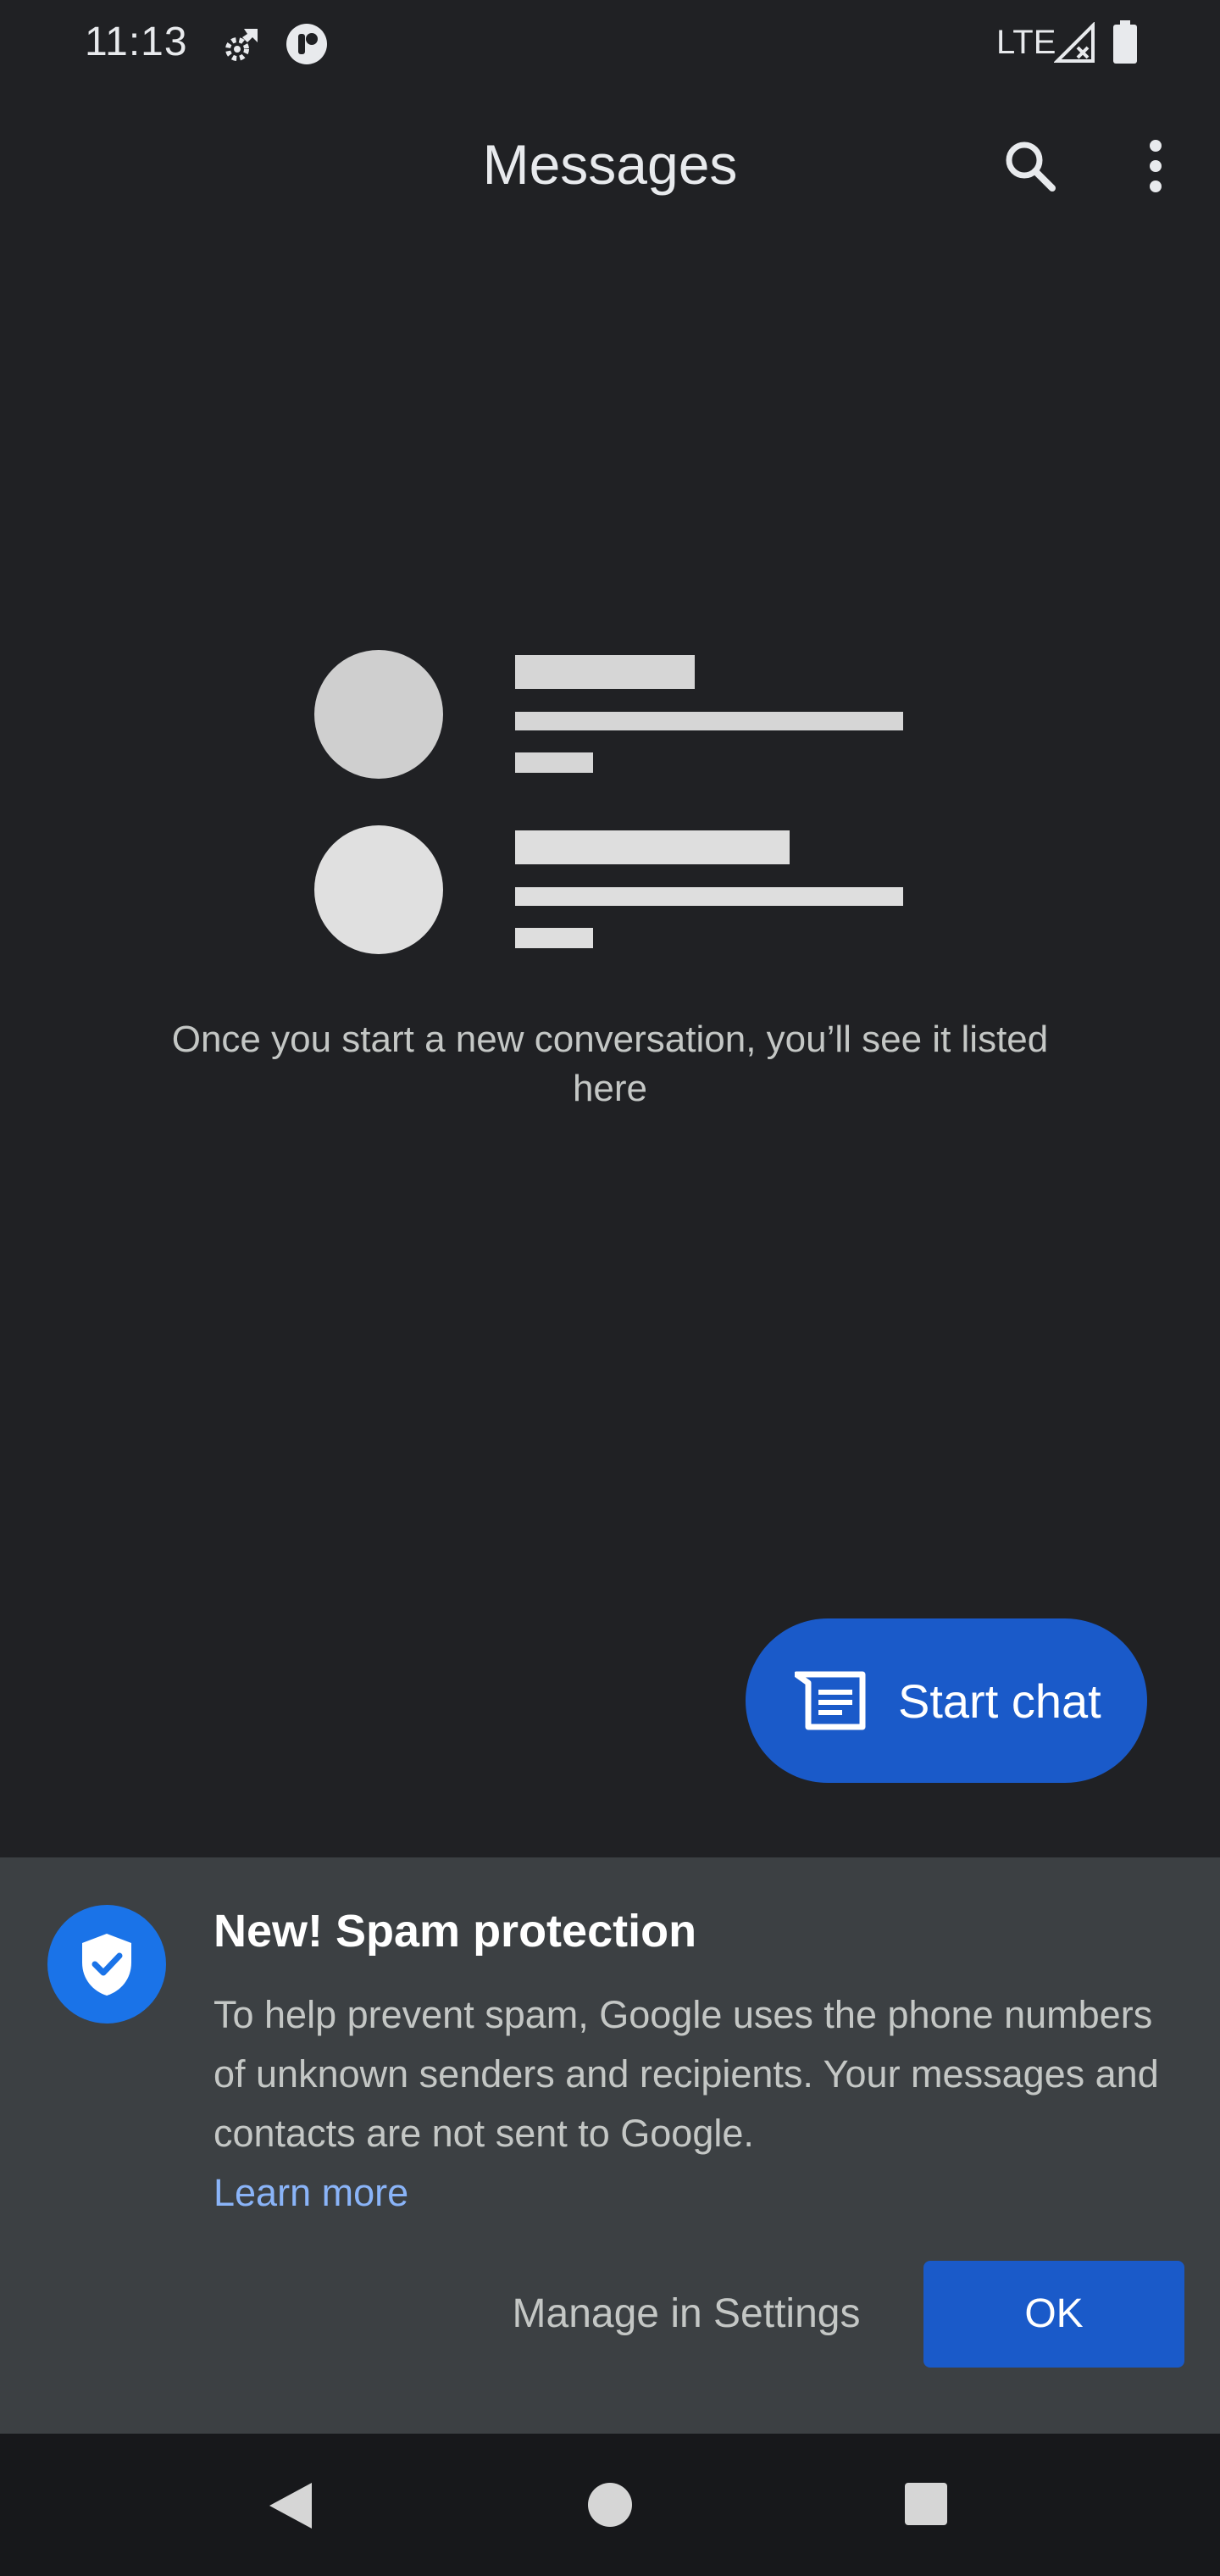 This screenshot has width=1220, height=2576. I want to click on start-chat-label: Start chat, so click(999, 1701).